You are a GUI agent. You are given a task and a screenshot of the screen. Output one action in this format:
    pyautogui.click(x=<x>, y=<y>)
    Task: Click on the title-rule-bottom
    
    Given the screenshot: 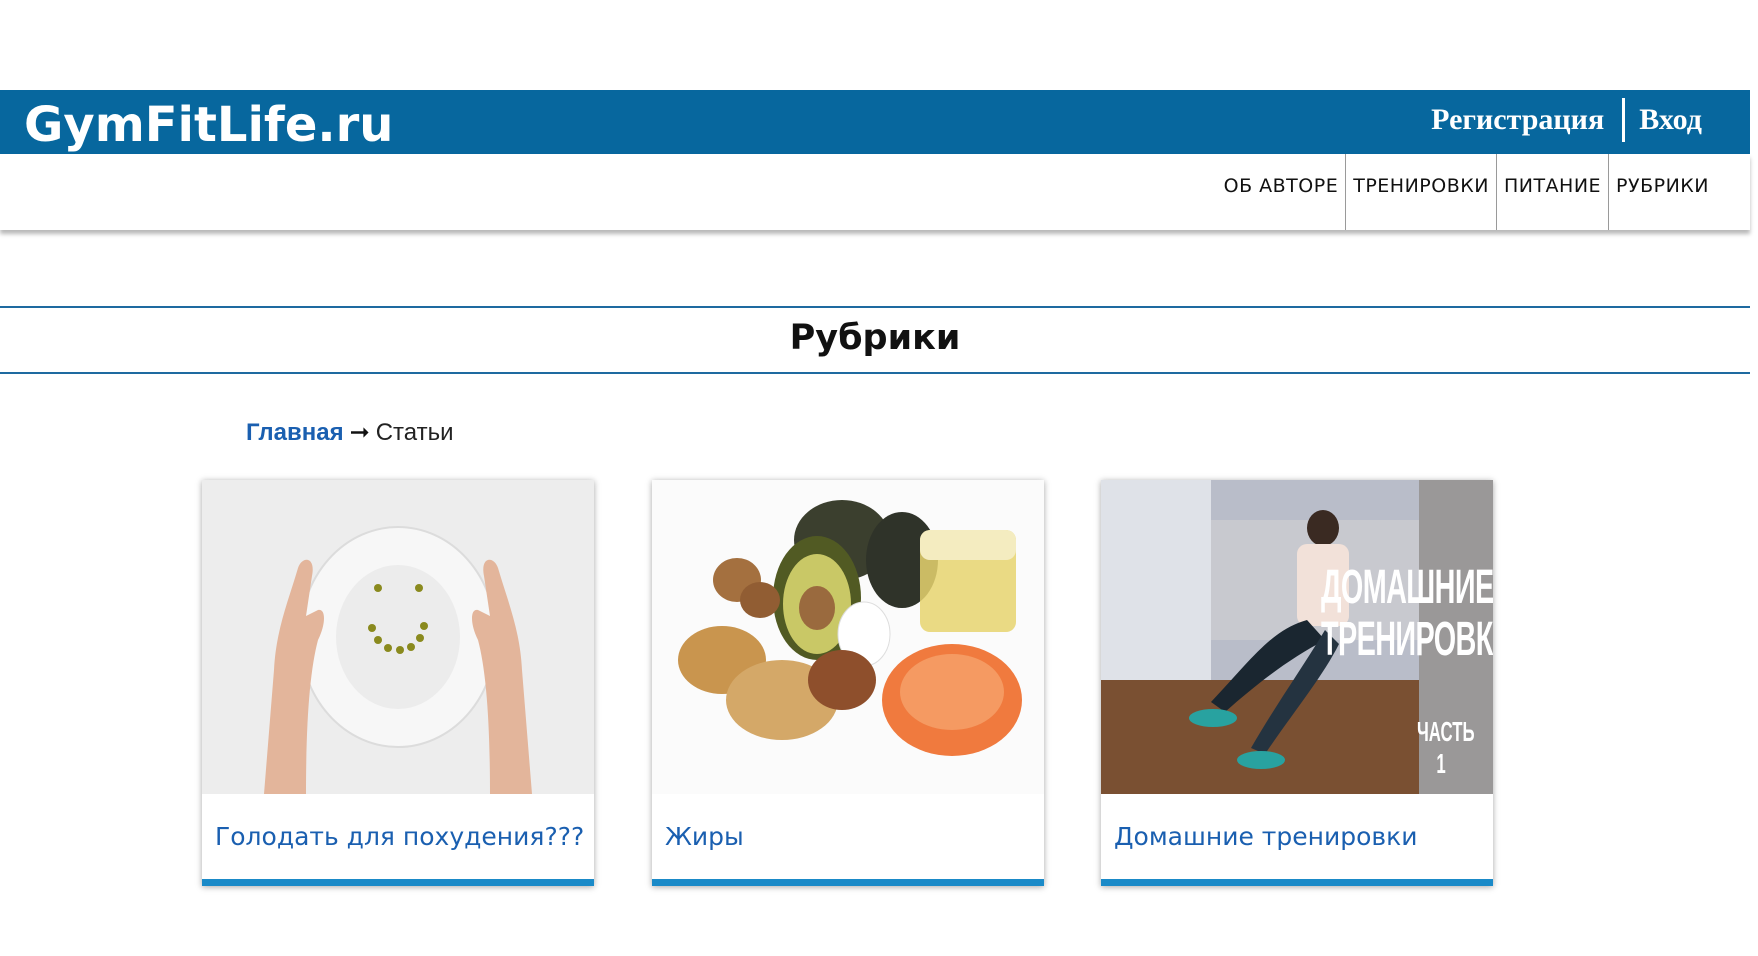 What is the action you would take?
    pyautogui.click(x=875, y=373)
    